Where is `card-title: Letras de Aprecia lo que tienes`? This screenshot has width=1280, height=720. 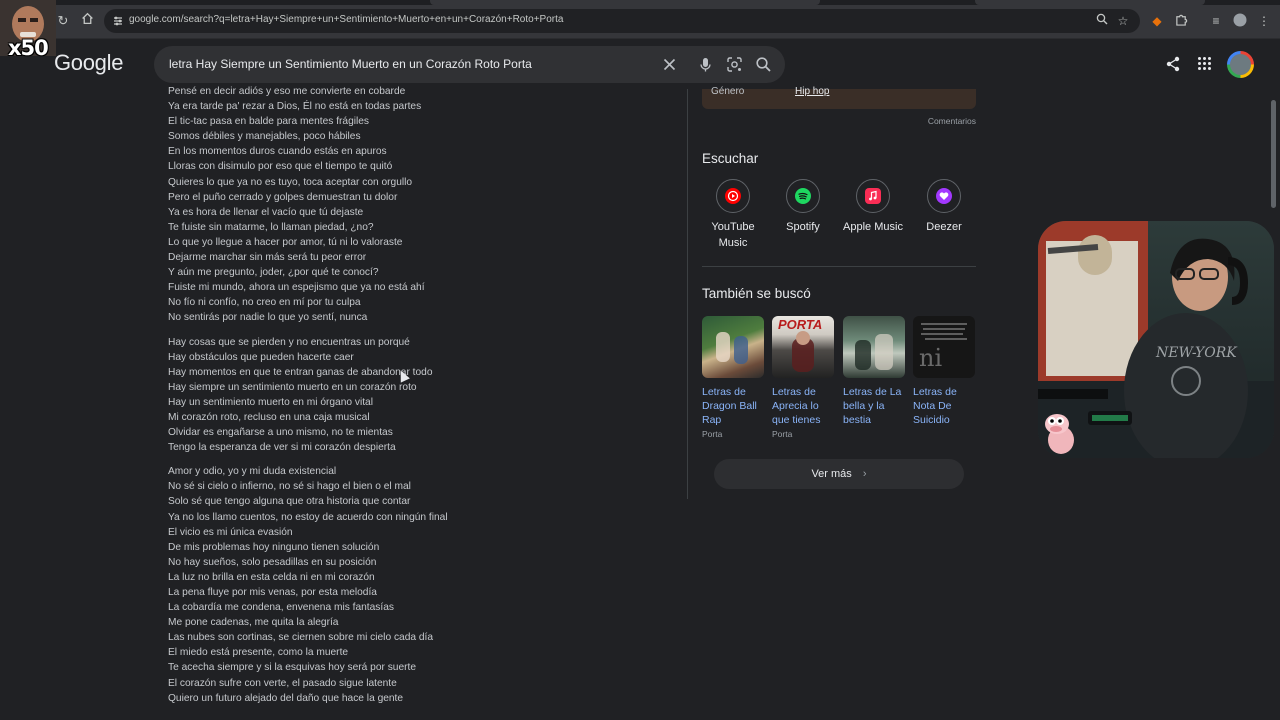 card-title: Letras de Aprecia lo que tienes is located at coordinates (796, 406).